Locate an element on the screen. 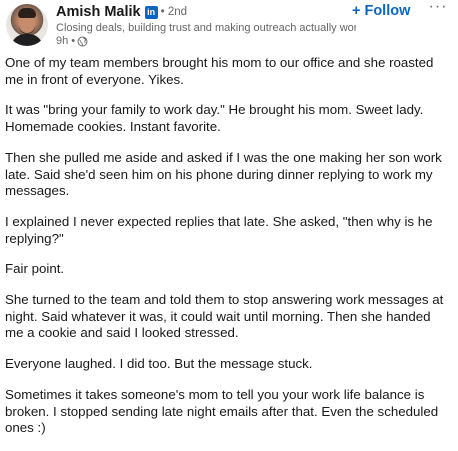 The width and height of the screenshot is (458, 451). author-avatar is located at coordinates (27, 25).